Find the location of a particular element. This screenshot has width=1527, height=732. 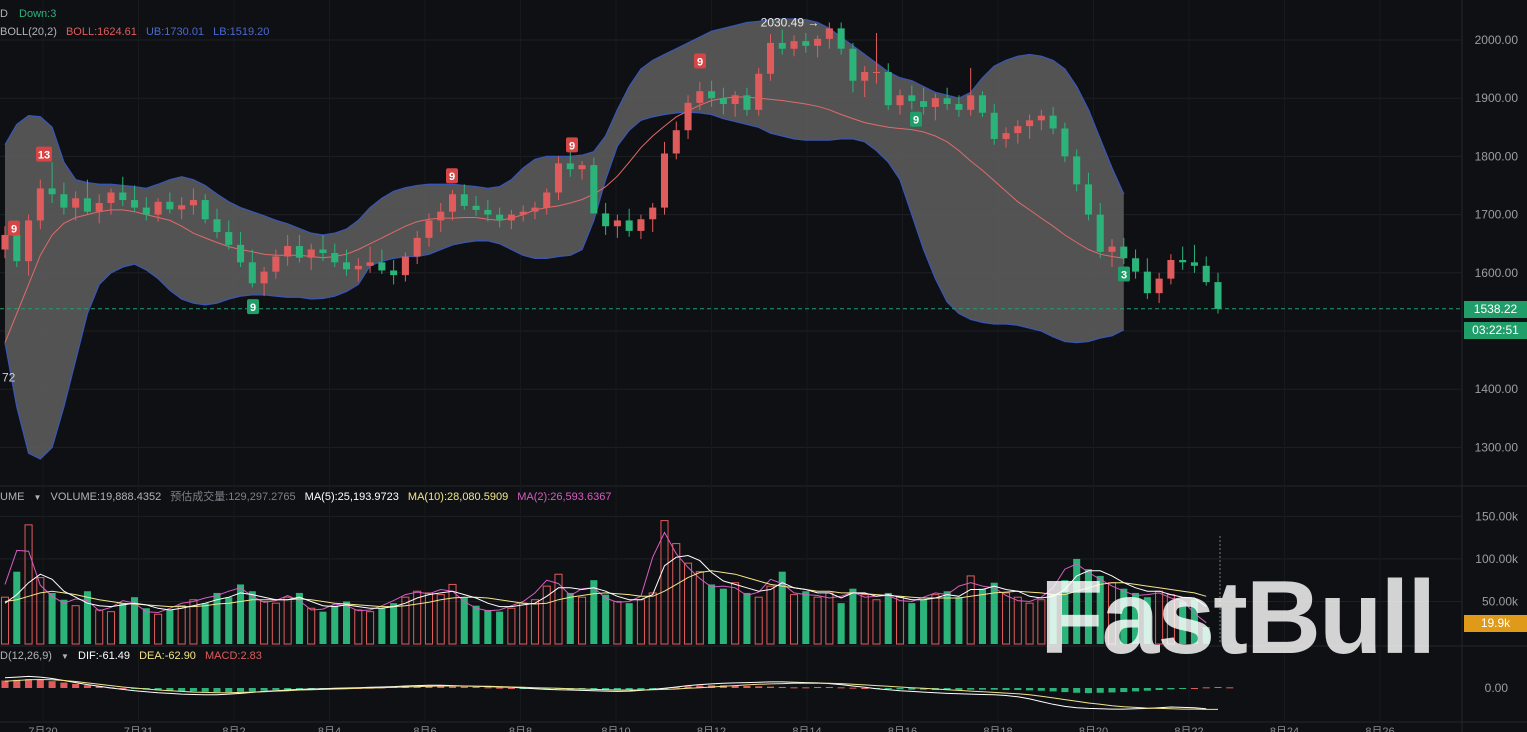

volume-dropdown-icon: ▼ is located at coordinates (38, 497).